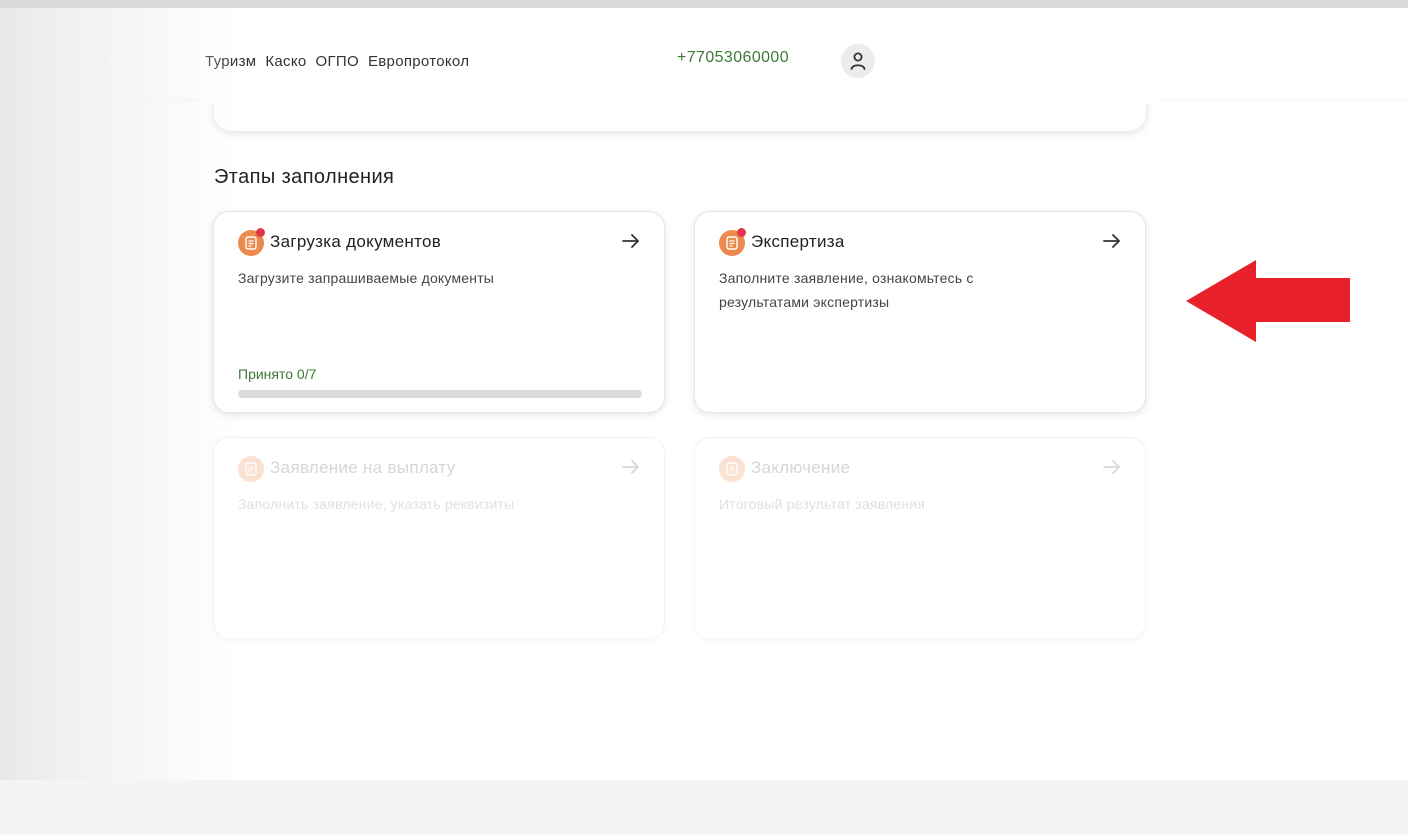 The height and width of the screenshot is (835, 1408). What do you see at coordinates (285, 61) in the screenshot?
I see `nav-item-casco: Каско` at bounding box center [285, 61].